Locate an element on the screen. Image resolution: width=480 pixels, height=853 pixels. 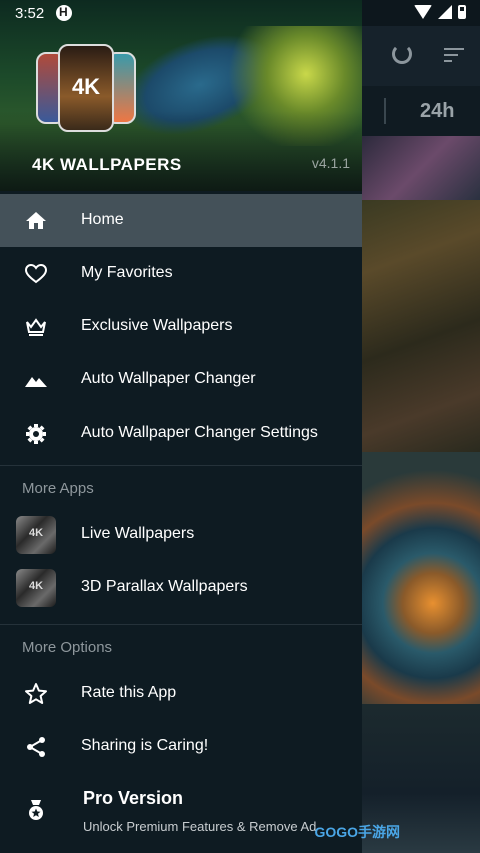
wifi-icon is located at coordinates (423, 12).